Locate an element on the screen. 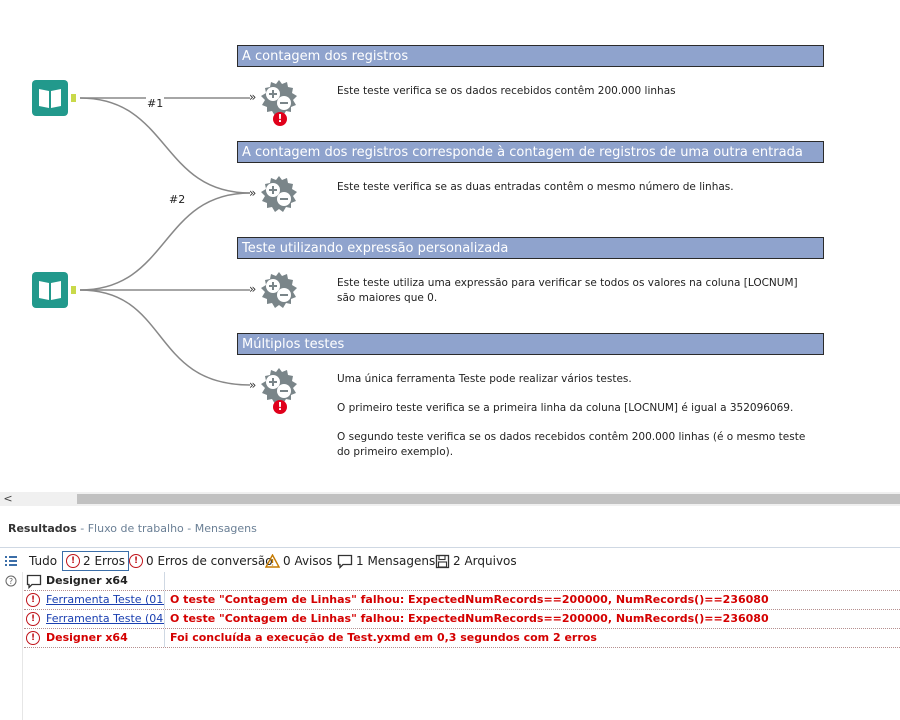 This screenshot has width=900, height=720. container-header-custom-expression: Teste utilizando expressão personalizada is located at coordinates (530, 248).